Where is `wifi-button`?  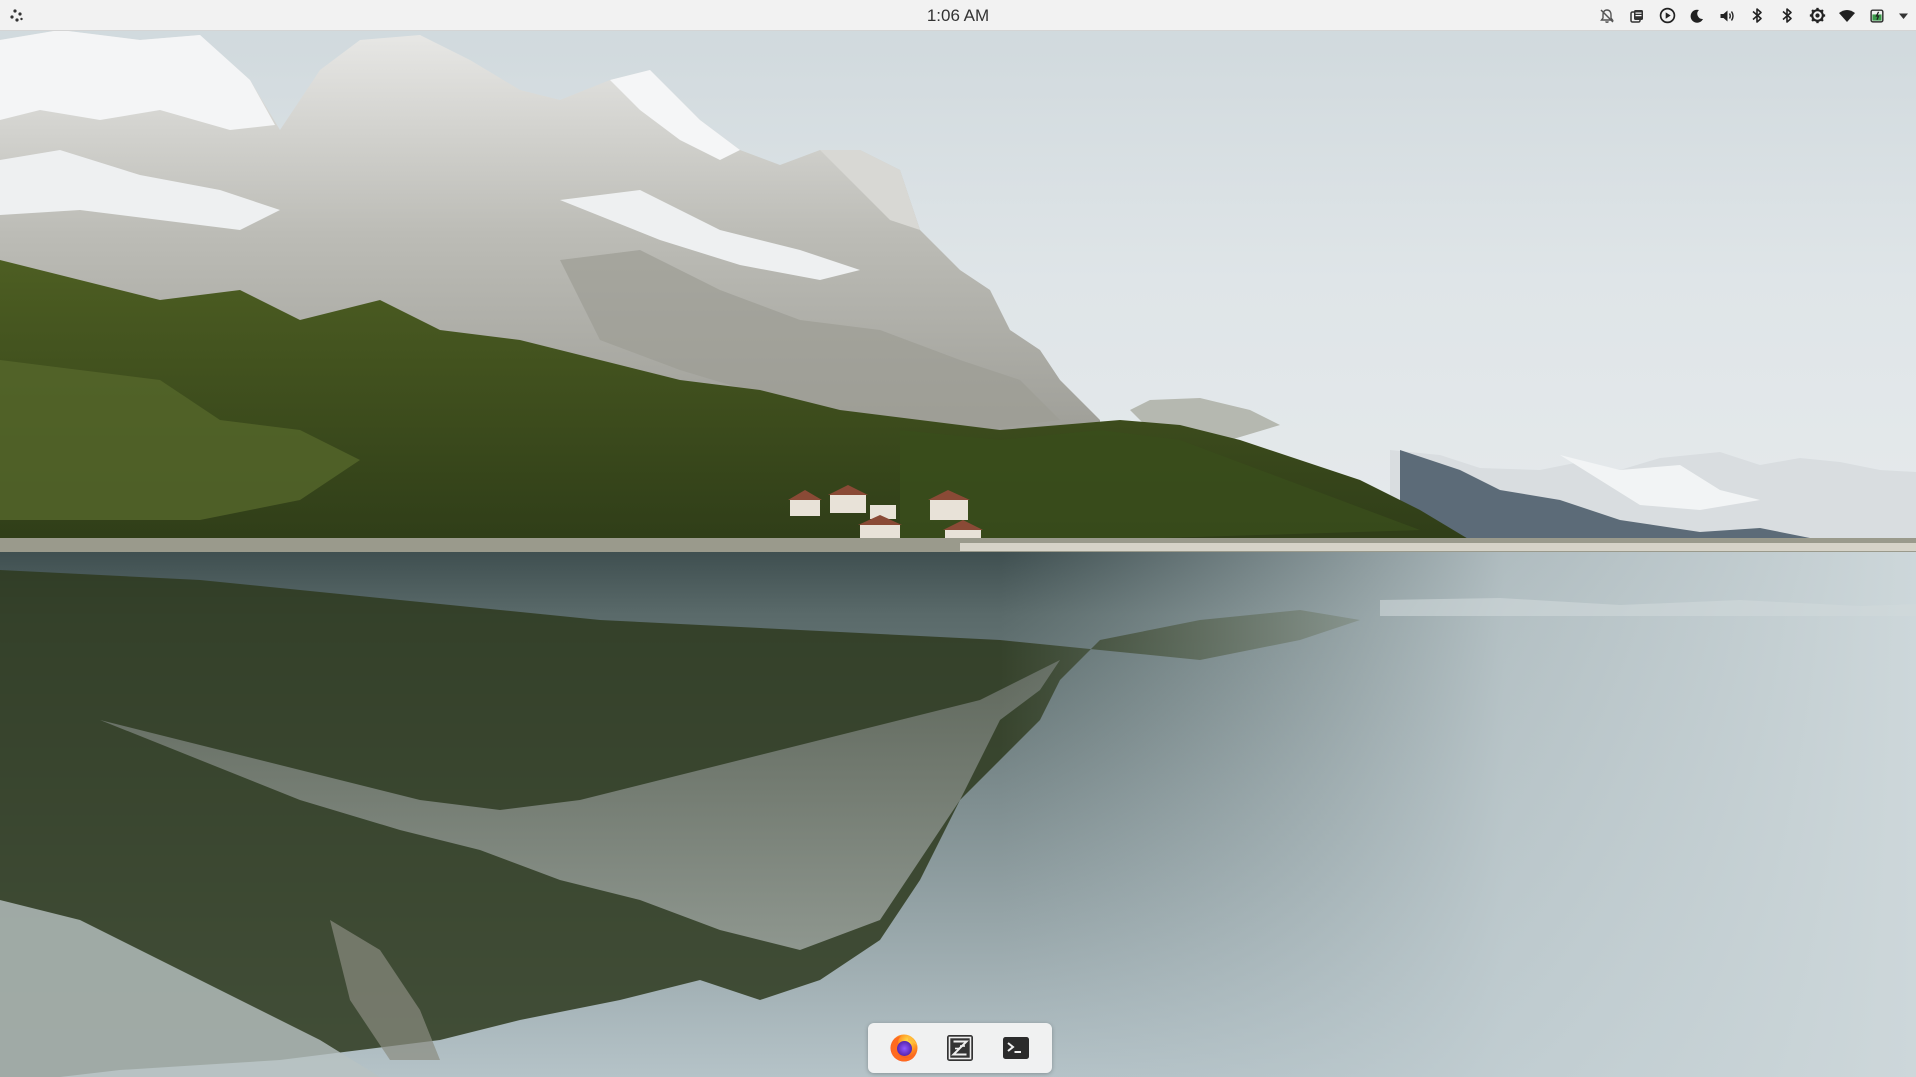
wifi-button is located at coordinates (1847, 16).